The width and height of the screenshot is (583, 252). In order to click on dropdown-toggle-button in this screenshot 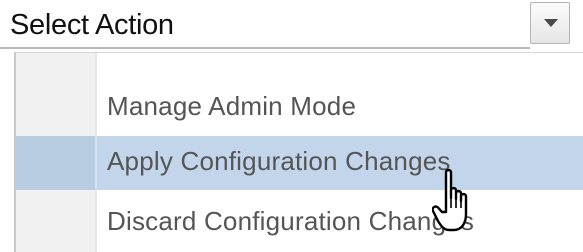, I will do `click(550, 23)`.